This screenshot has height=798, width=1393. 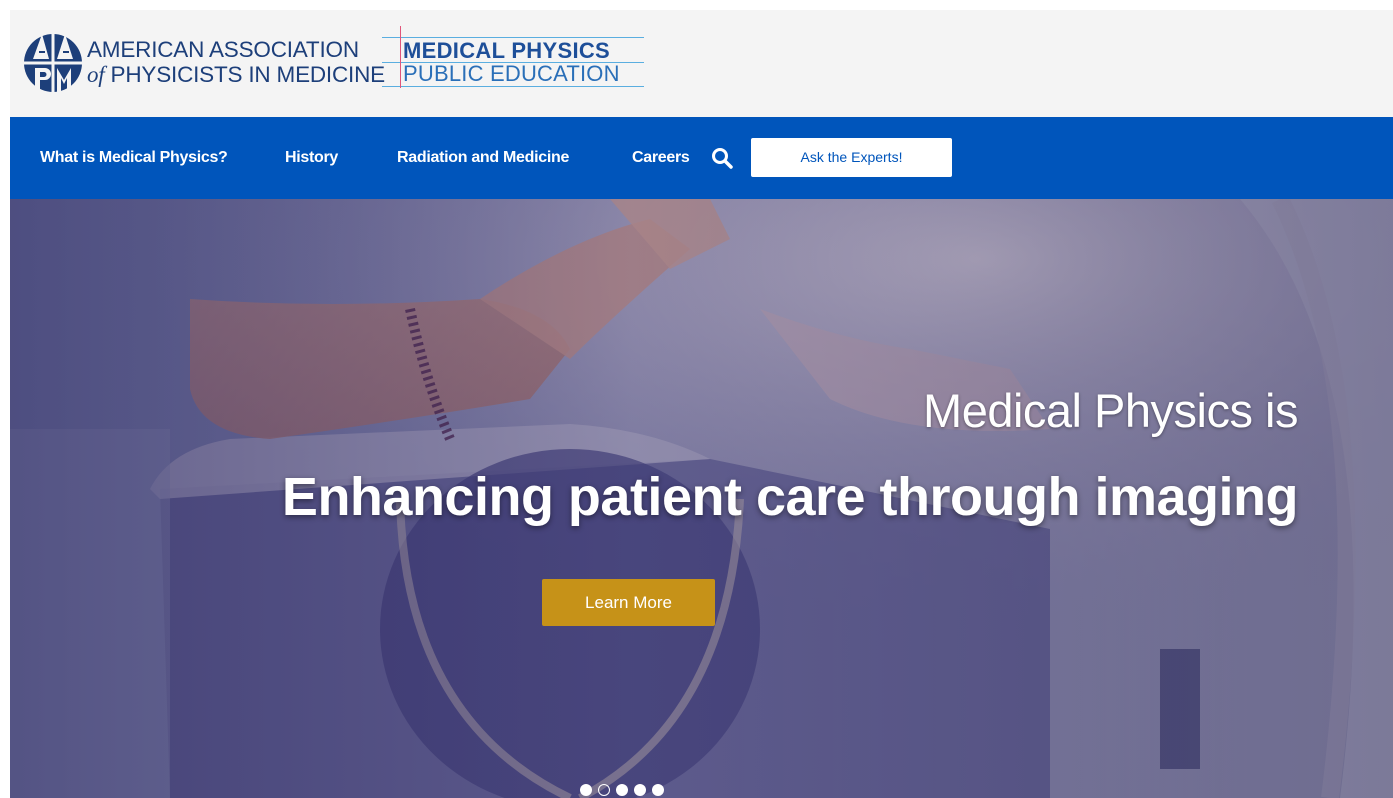 What do you see at coordinates (722, 158) in the screenshot?
I see `search-icon` at bounding box center [722, 158].